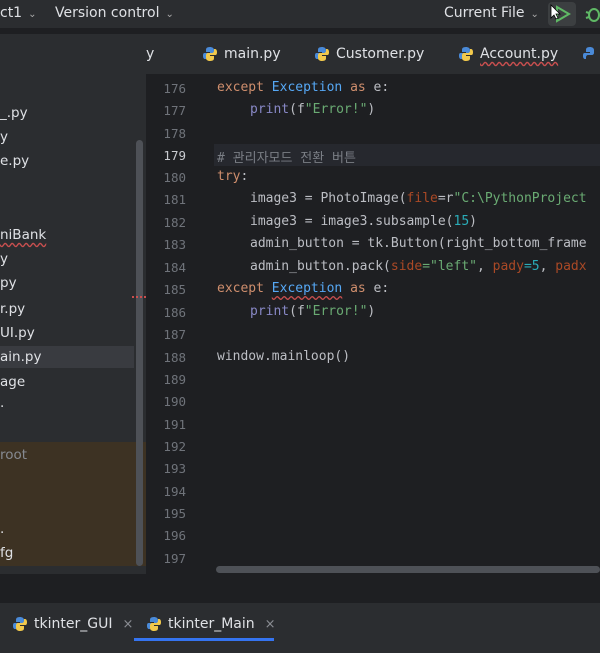  I want to click on run-config-selector: Current File ⌄, so click(491, 13).